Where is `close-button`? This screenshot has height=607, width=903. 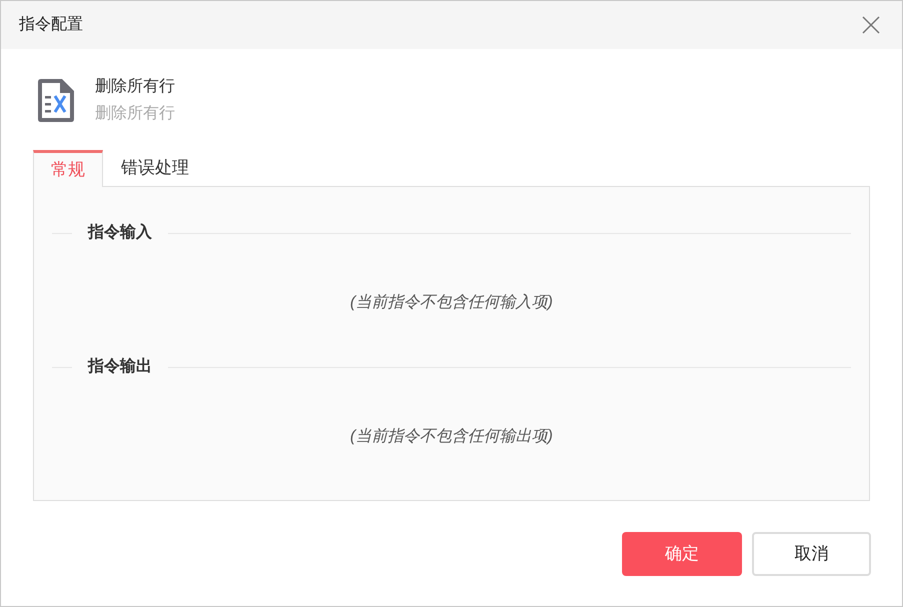
close-button is located at coordinates (871, 25).